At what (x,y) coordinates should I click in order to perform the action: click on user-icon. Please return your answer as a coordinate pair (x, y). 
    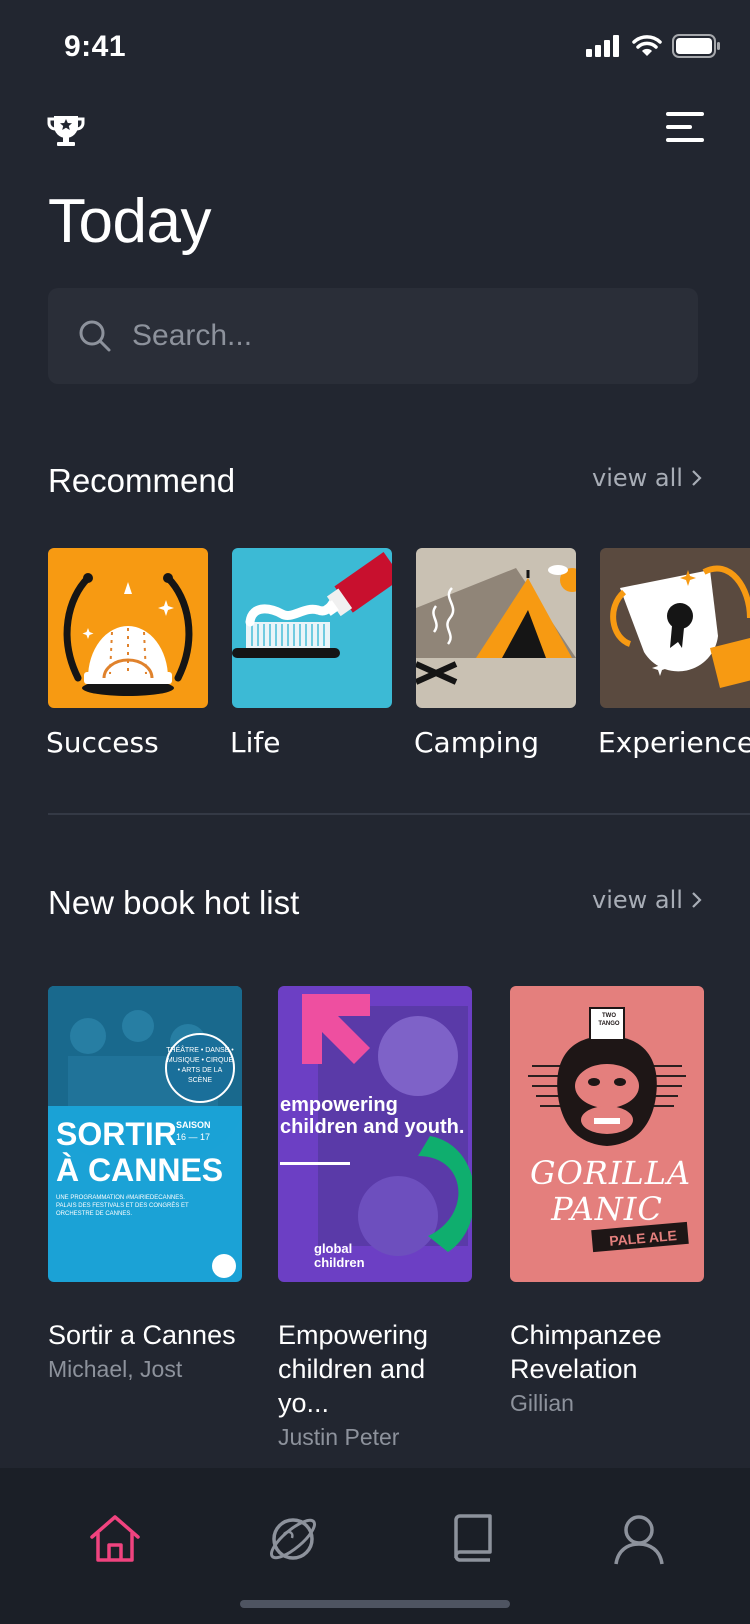
    Looking at the image, I should click on (639, 1540).